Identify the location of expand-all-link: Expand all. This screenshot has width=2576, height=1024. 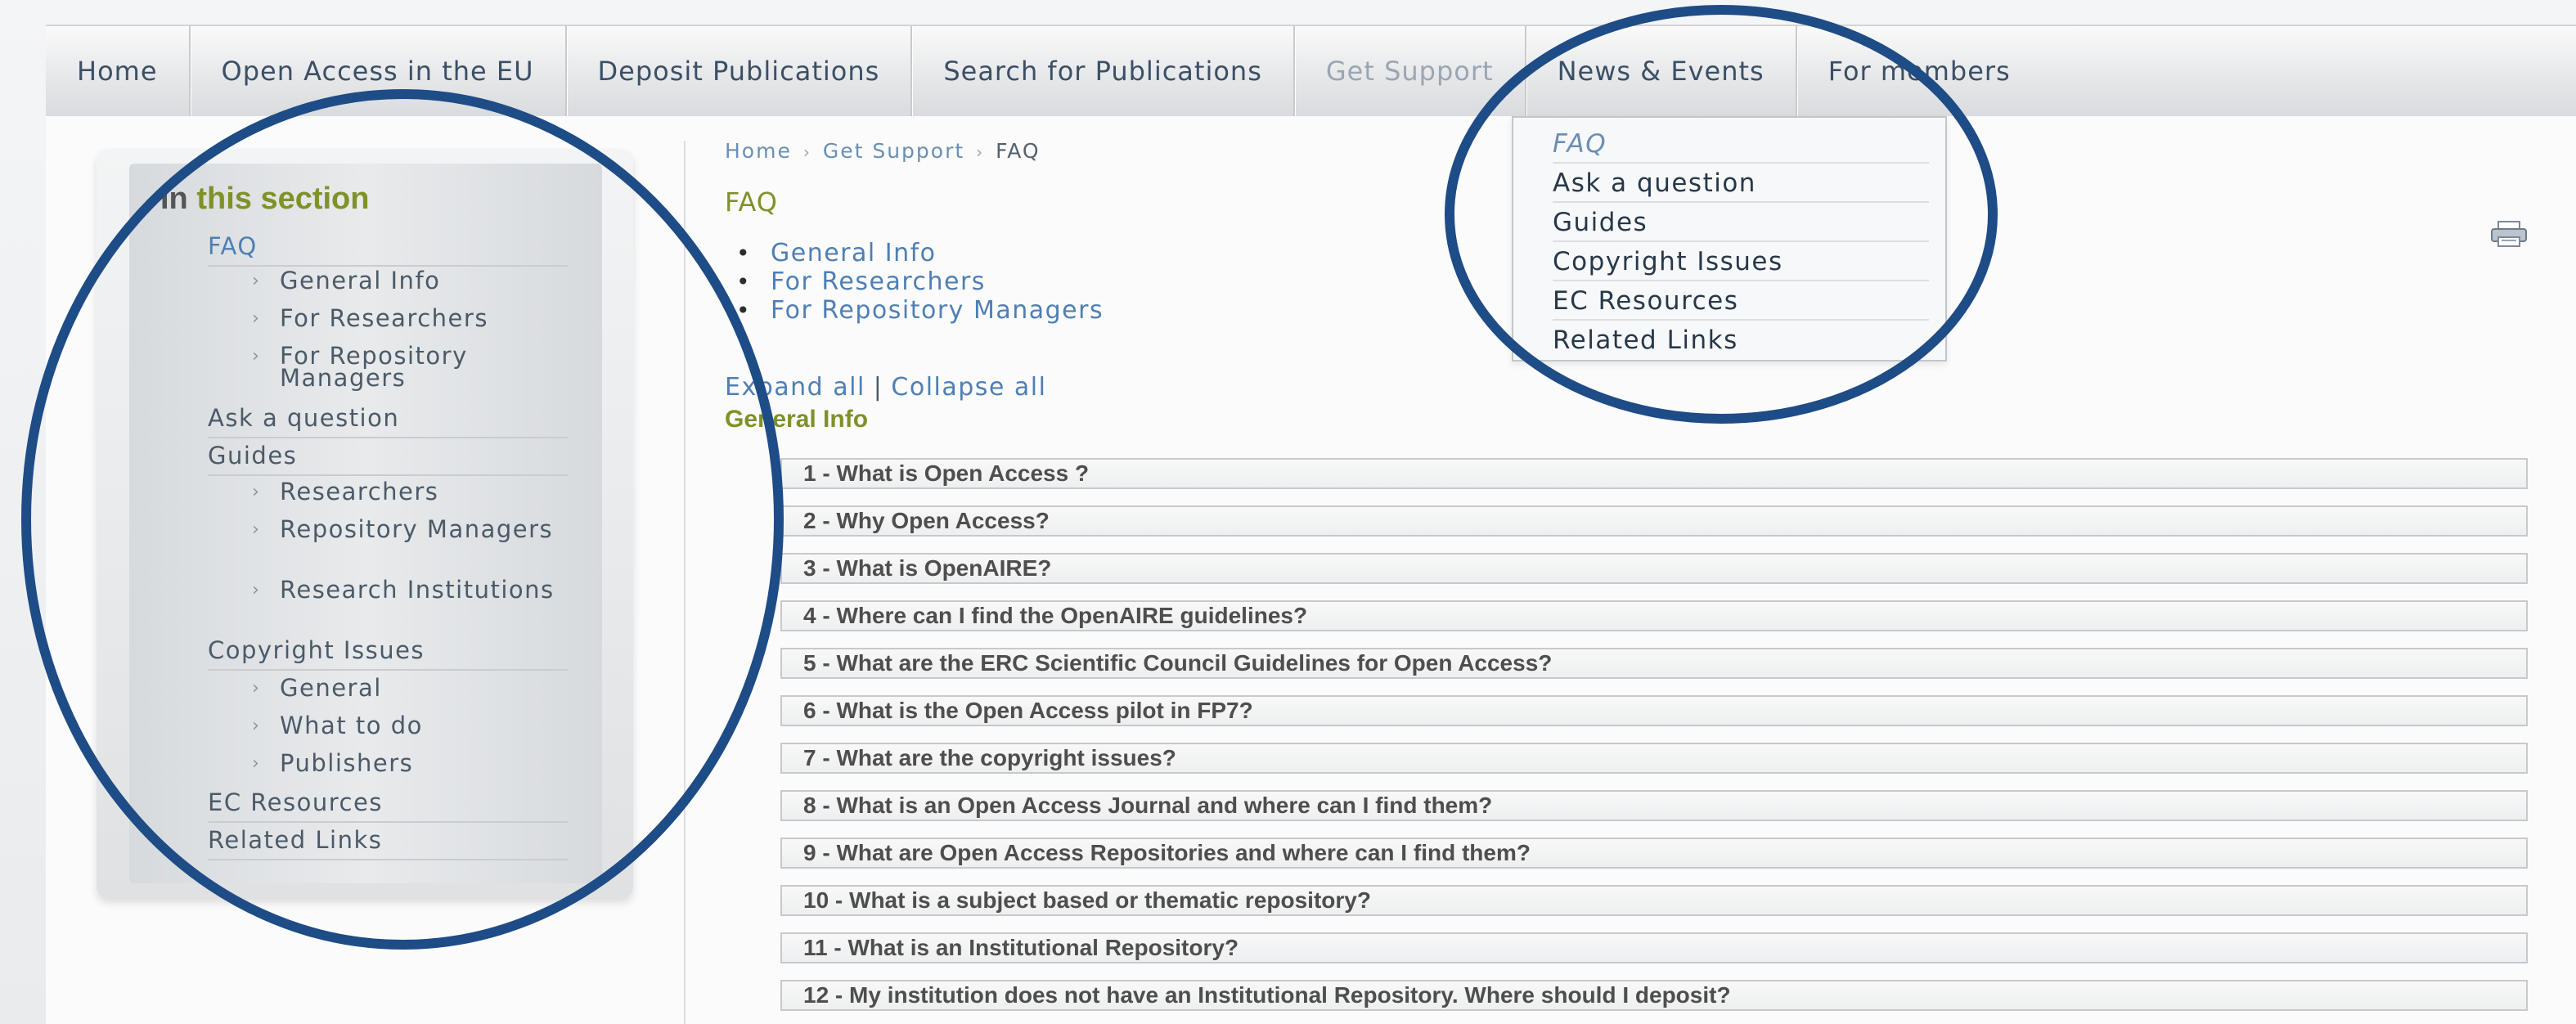
(795, 387).